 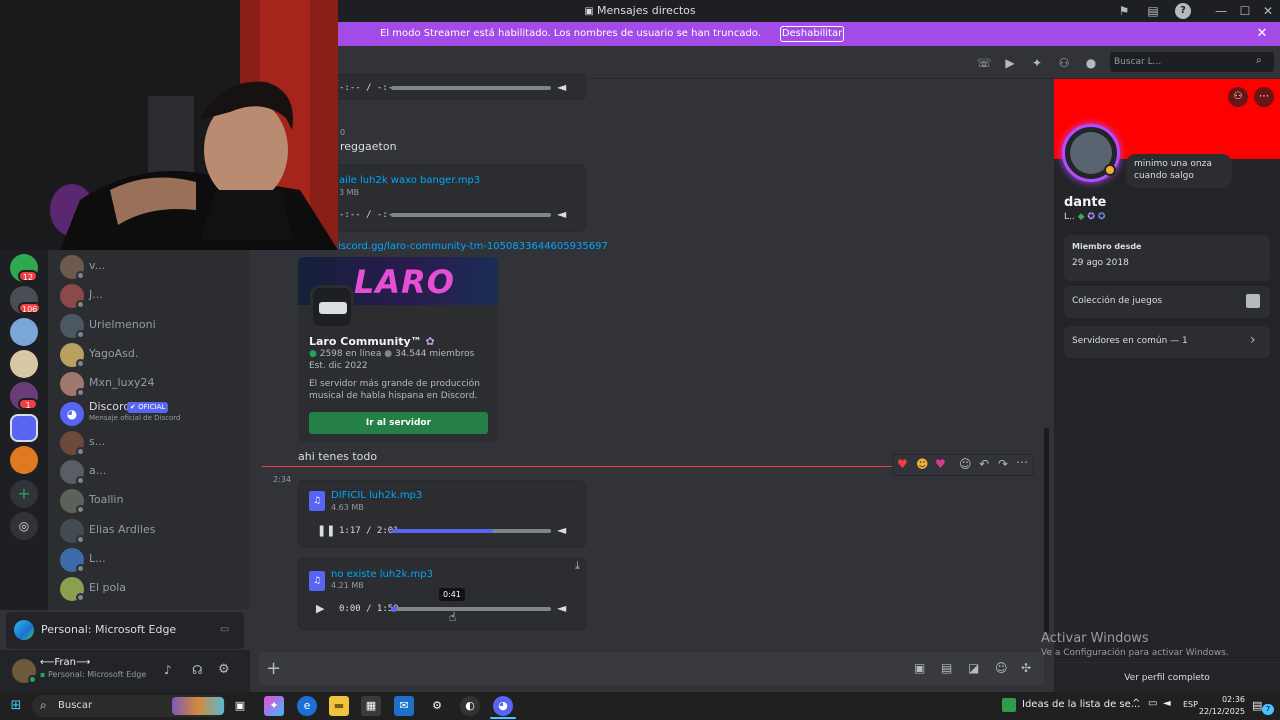 What do you see at coordinates (151, 531) in the screenshot?
I see `dm-item: Elias Ardiles` at bounding box center [151, 531].